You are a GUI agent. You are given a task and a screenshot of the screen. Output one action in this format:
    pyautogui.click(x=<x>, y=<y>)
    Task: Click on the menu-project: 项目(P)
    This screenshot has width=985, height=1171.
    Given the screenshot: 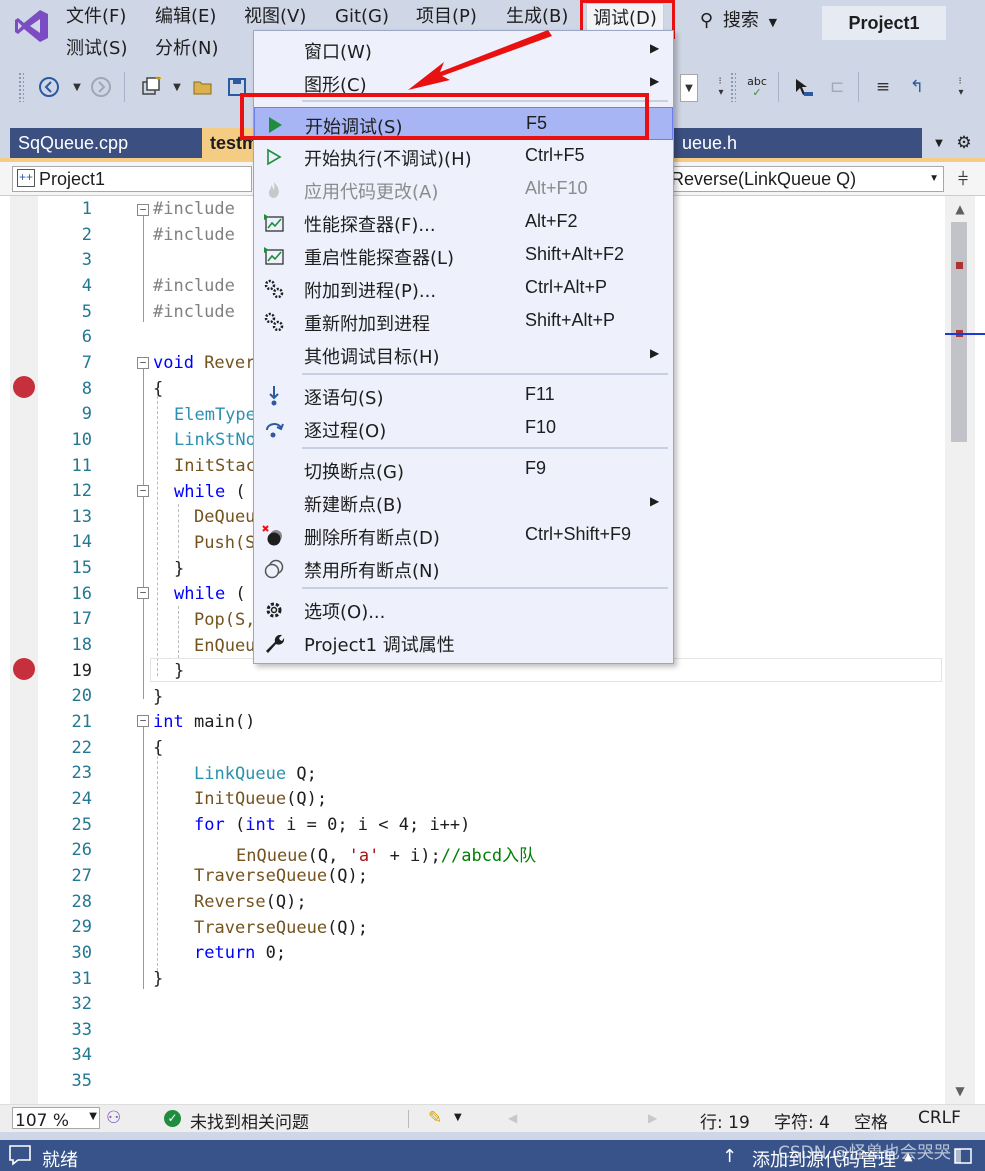 What is the action you would take?
    pyautogui.click(x=446, y=17)
    